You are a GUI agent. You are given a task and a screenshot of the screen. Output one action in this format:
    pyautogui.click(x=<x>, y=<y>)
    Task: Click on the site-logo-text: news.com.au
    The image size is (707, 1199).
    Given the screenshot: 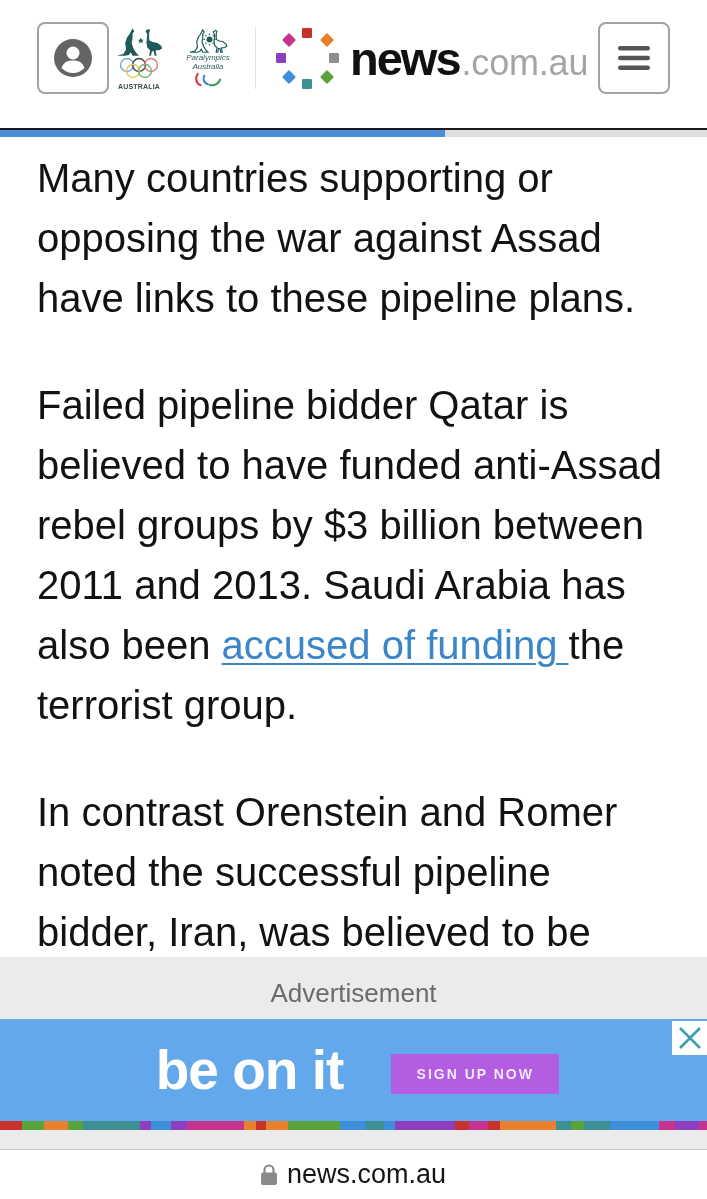 What is the action you would take?
    pyautogui.click(x=469, y=58)
    